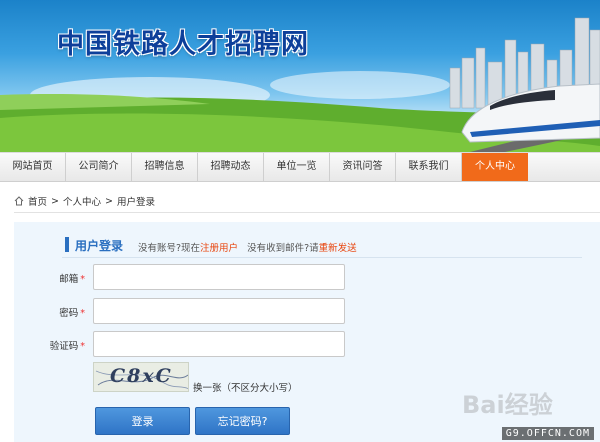 The width and height of the screenshot is (600, 442). Describe the element at coordinates (99, 246) in the screenshot. I see `login-title: 用户登录` at that location.